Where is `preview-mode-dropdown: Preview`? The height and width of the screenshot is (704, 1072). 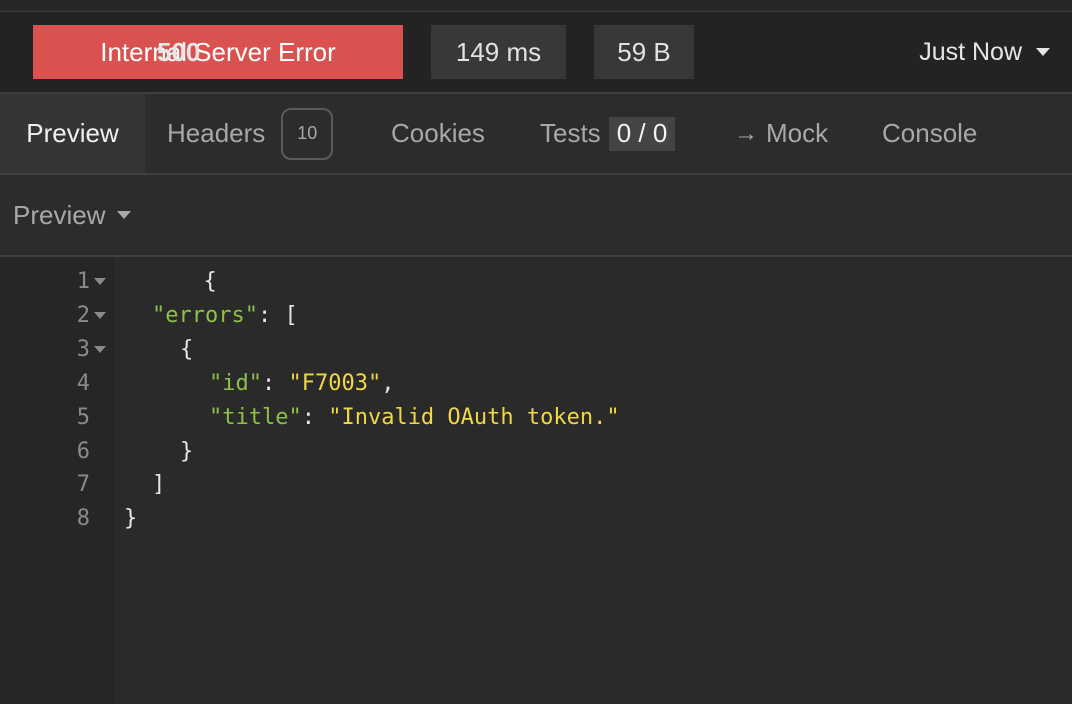 preview-mode-dropdown: Preview is located at coordinates (72, 215).